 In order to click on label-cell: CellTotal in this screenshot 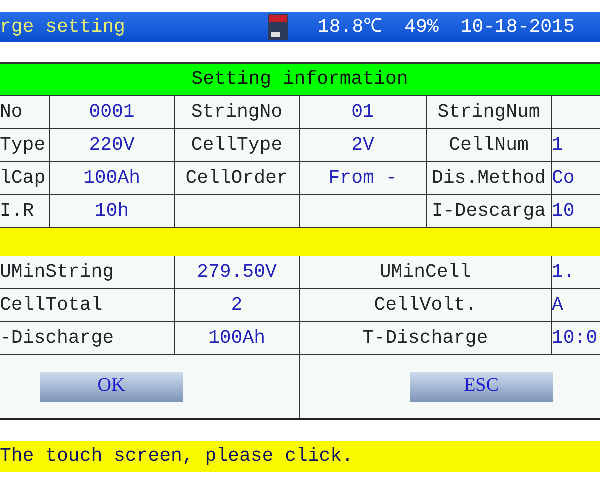, I will do `click(87, 305)`.